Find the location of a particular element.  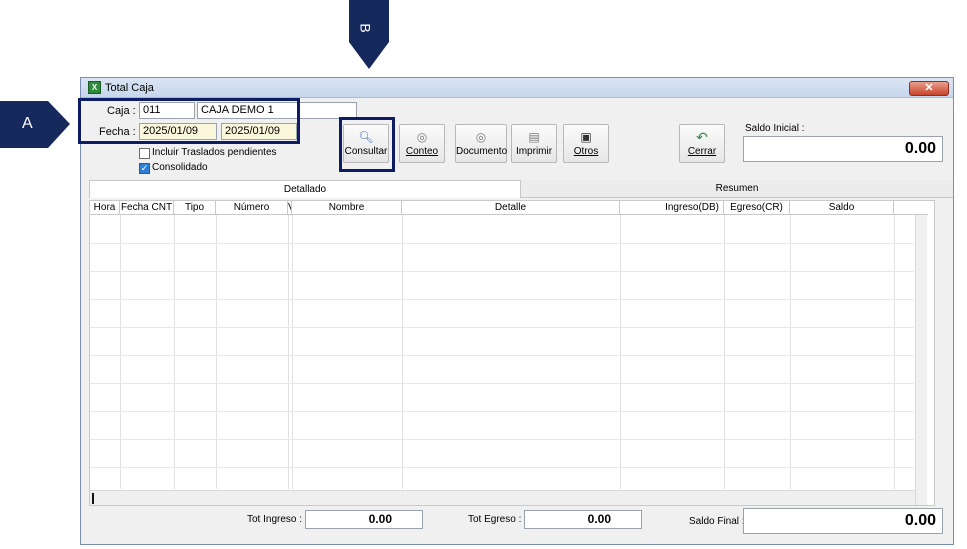

conteo-button: ◎ Conteo is located at coordinates (422, 143).